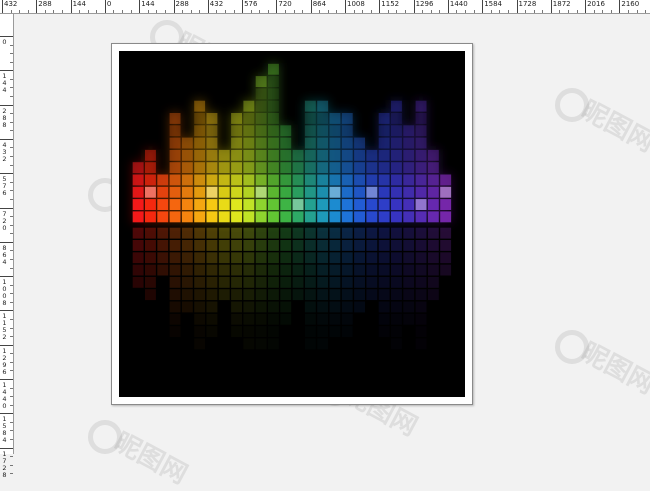 Image resolution: width=650 pixels, height=491 pixels. Describe the element at coordinates (390, 4) in the screenshot. I see `top-ruler-label: 1152` at that location.